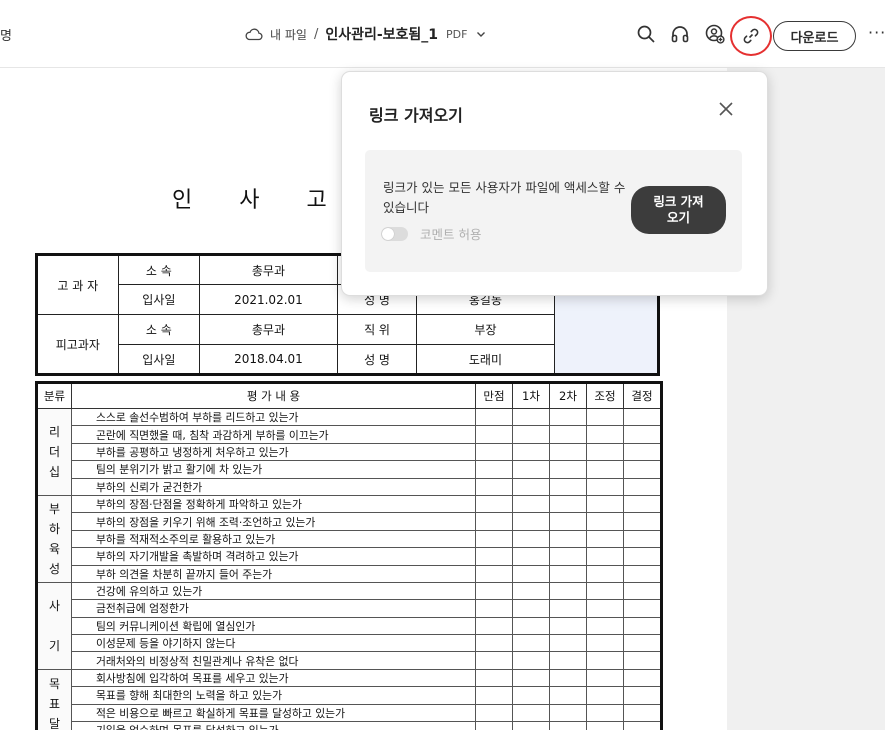 Image resolution: width=885 pixels, height=730 pixels. Describe the element at coordinates (642, 395) in the screenshot. I see `header-decision: 결정` at that location.